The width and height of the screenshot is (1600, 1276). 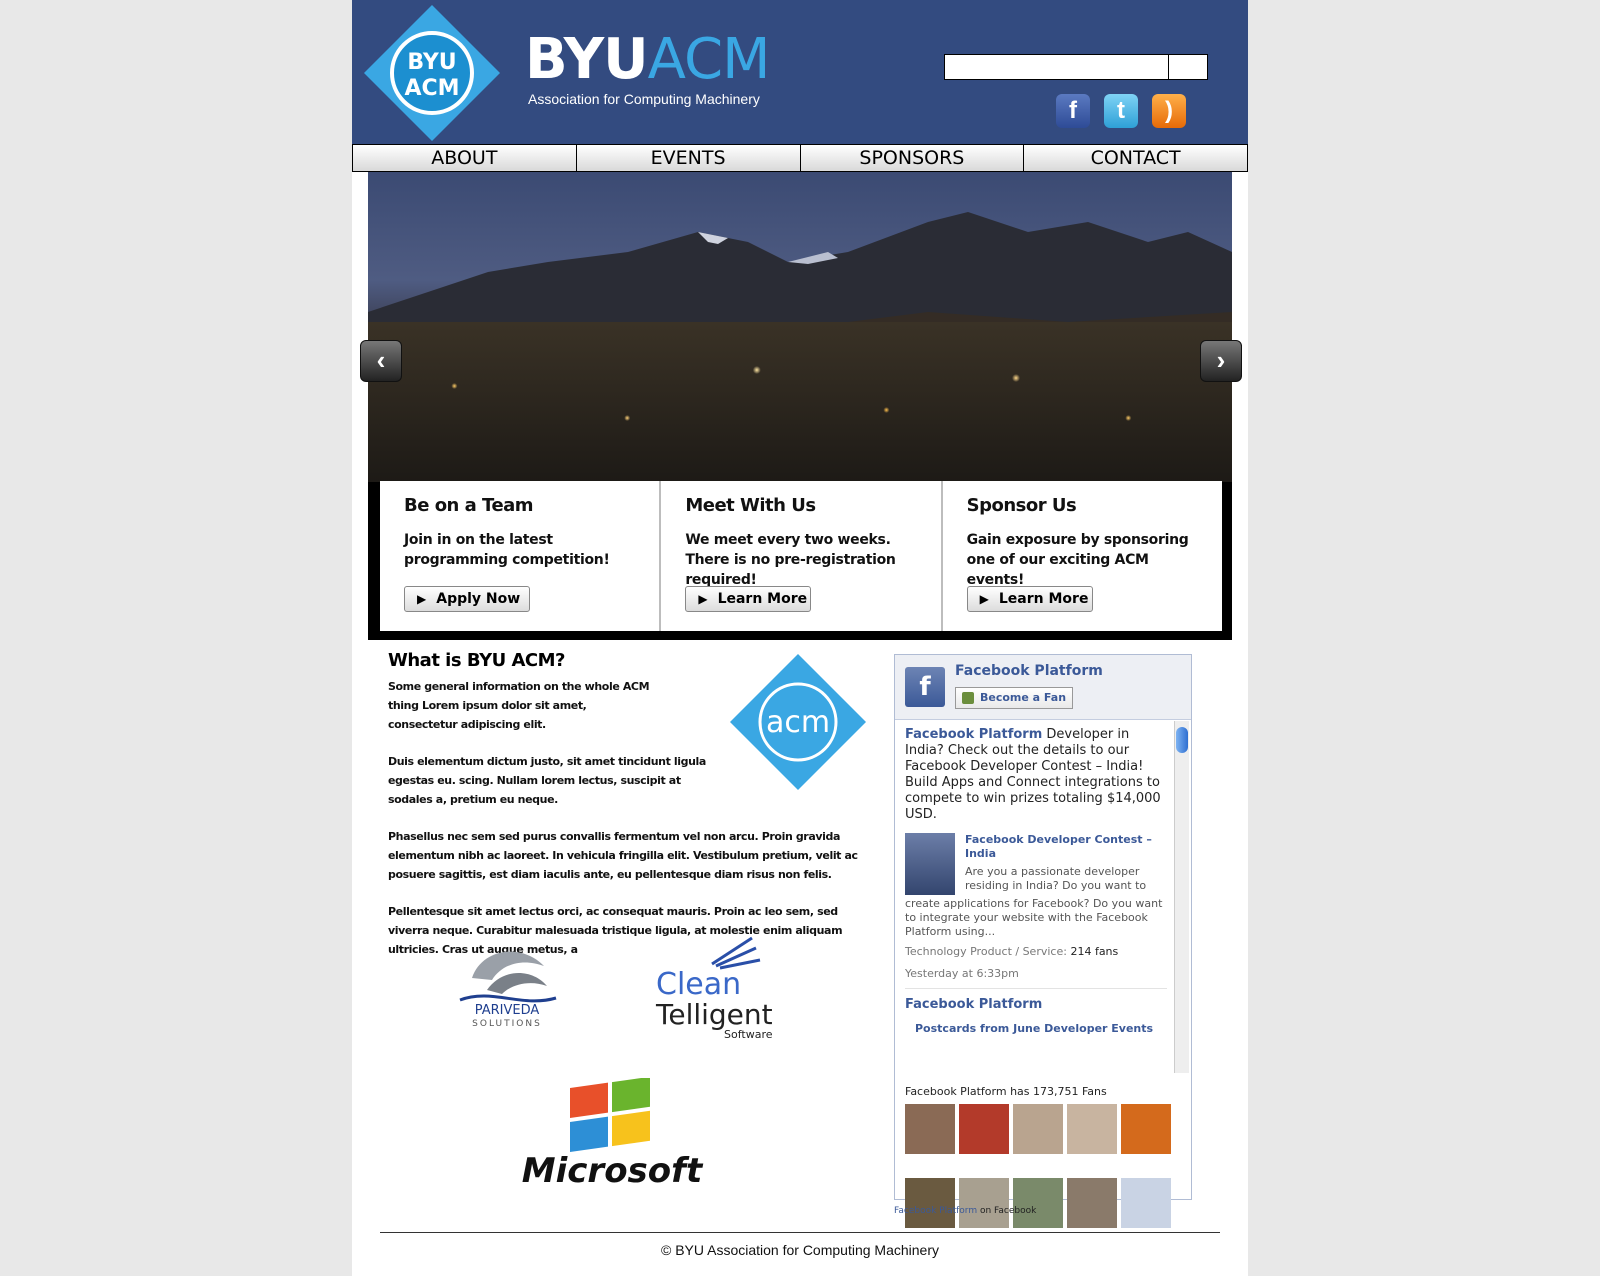 What do you see at coordinates (507, 1010) in the screenshot?
I see `pariveda-name: PARIVEDA` at bounding box center [507, 1010].